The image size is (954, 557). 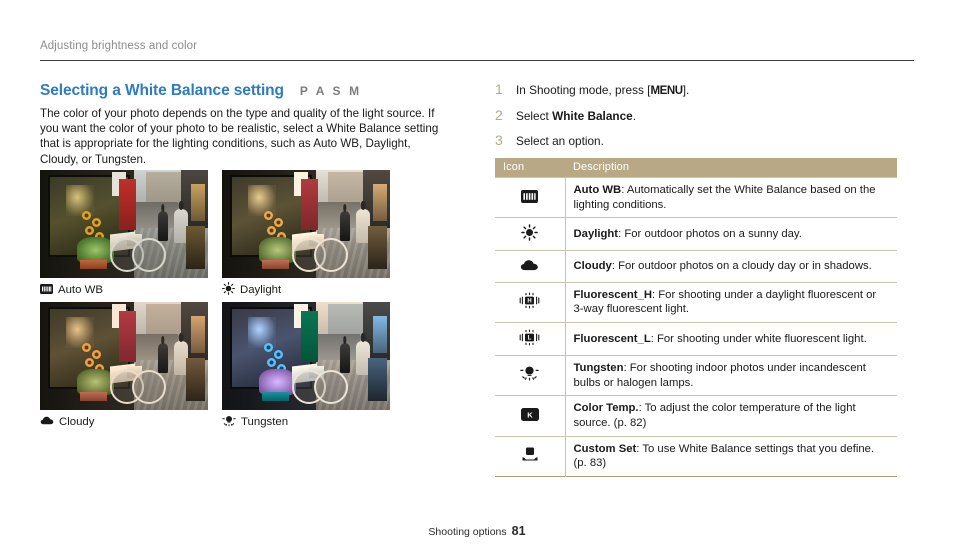 What do you see at coordinates (265, 422) in the screenshot?
I see `caption-text: Tungsten` at bounding box center [265, 422].